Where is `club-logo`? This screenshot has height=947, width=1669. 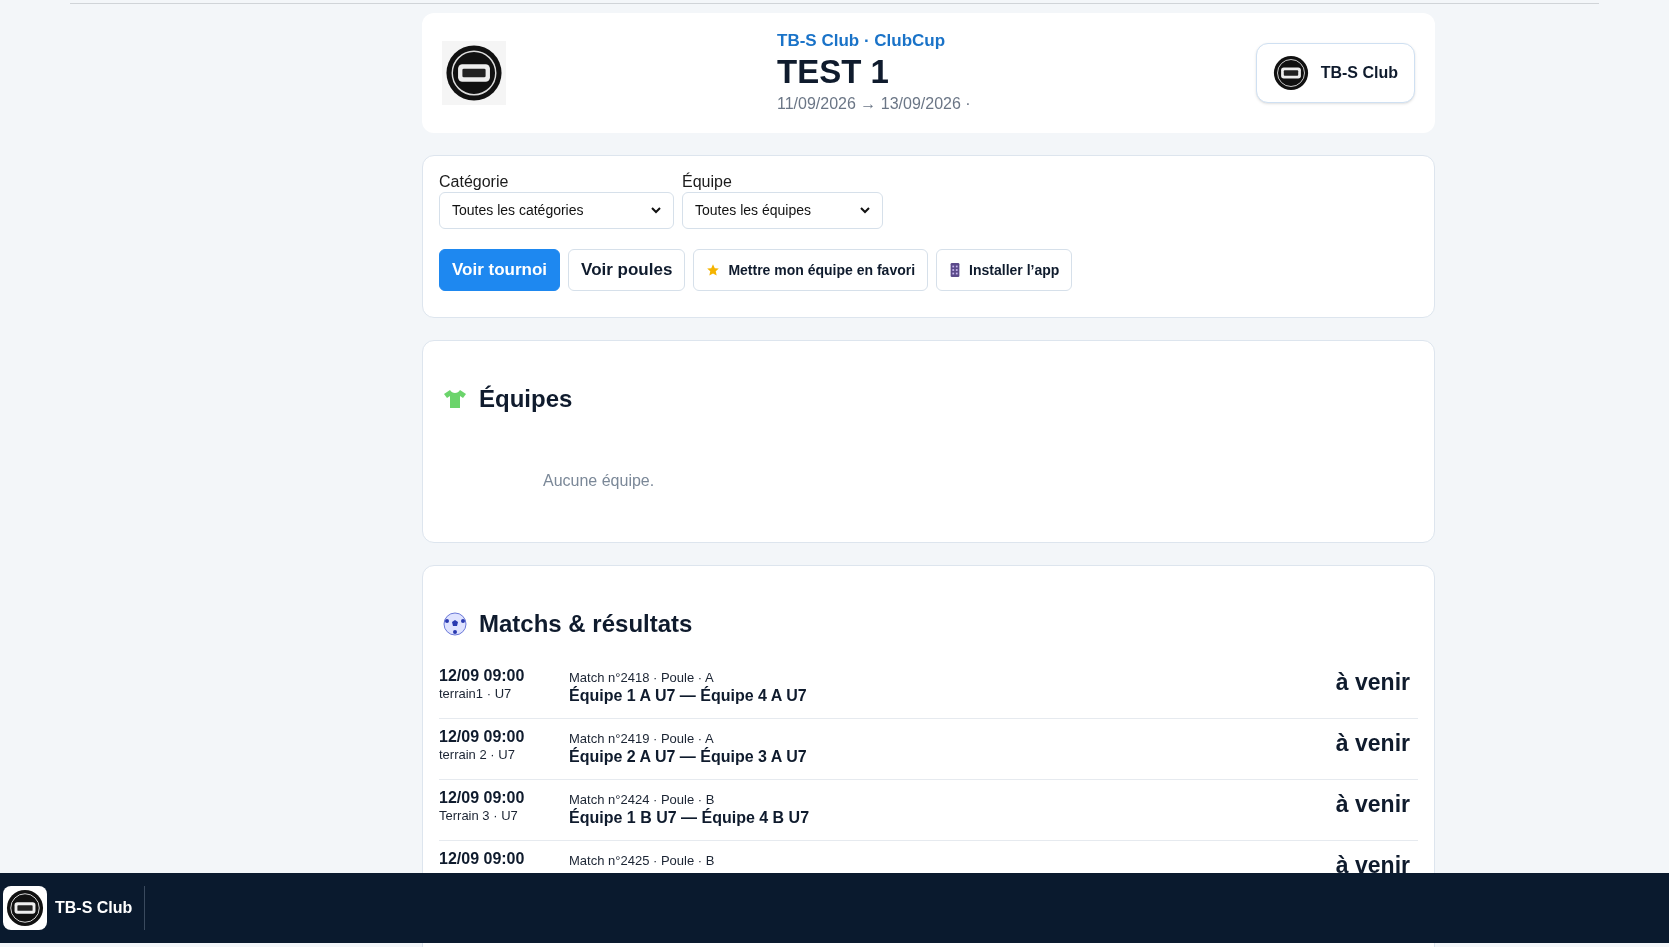
club-logo is located at coordinates (474, 73).